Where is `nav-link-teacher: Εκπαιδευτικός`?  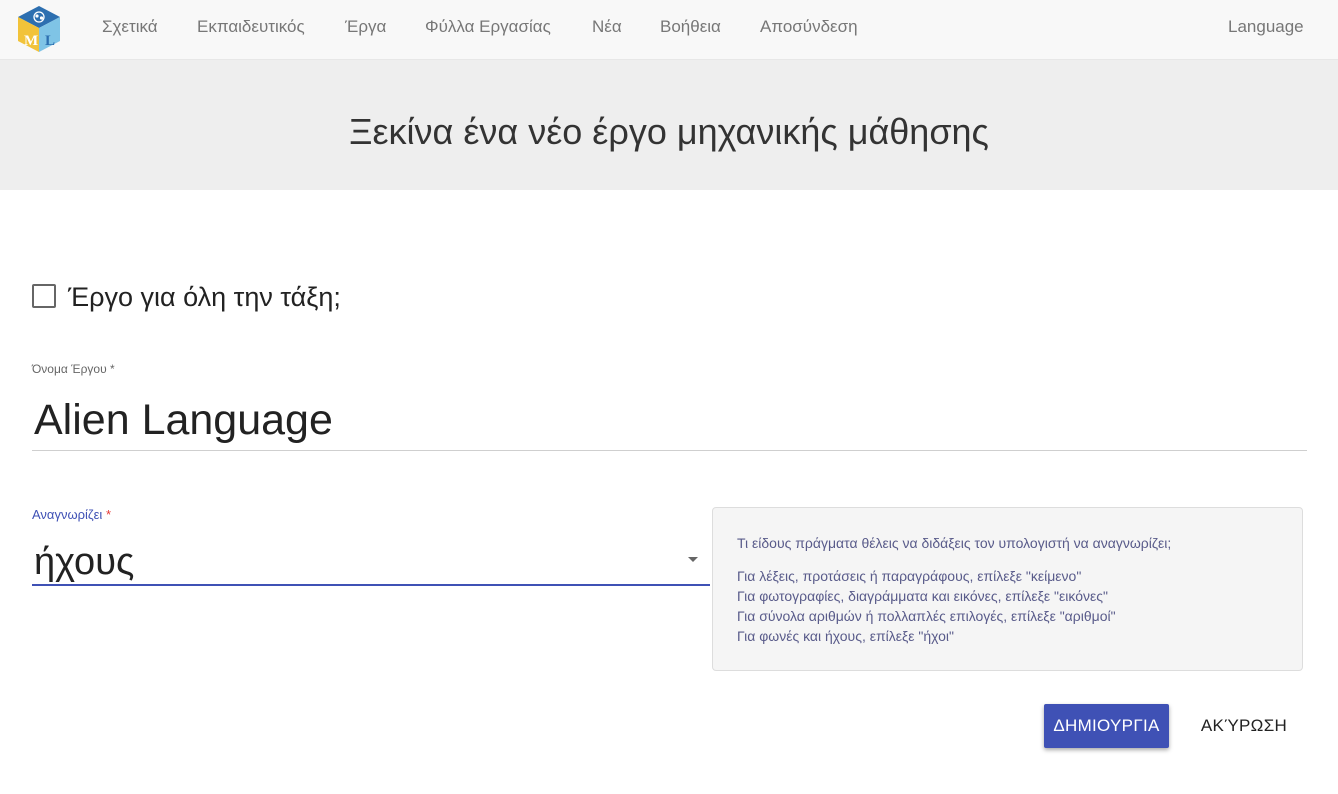
nav-link-teacher: Εκπαιδευτικός is located at coordinates (251, 27).